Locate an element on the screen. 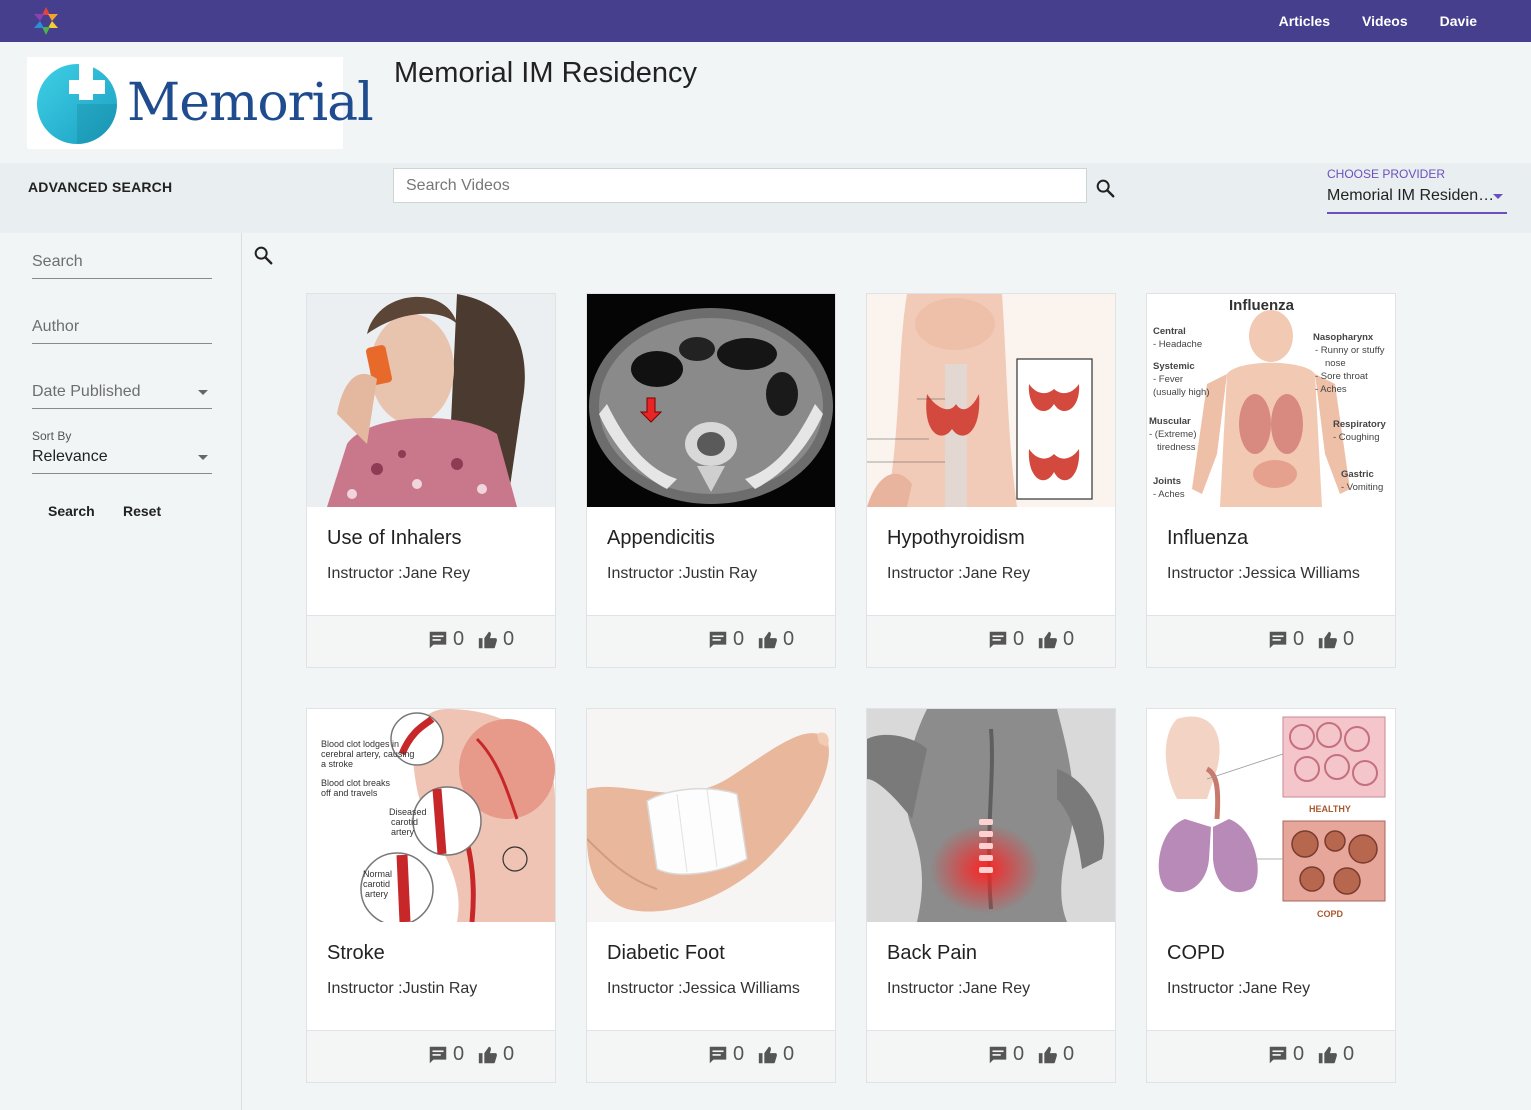 The height and width of the screenshot is (1110, 1531). video-card: Hypothyroidism Instructor :Jane Rey 0 0 is located at coordinates (991, 480).